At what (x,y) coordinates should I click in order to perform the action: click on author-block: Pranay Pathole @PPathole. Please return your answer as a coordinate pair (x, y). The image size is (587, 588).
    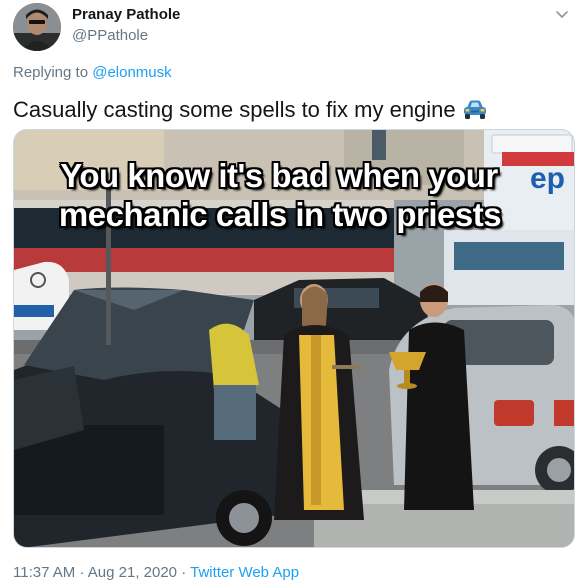
    Looking at the image, I should click on (126, 25).